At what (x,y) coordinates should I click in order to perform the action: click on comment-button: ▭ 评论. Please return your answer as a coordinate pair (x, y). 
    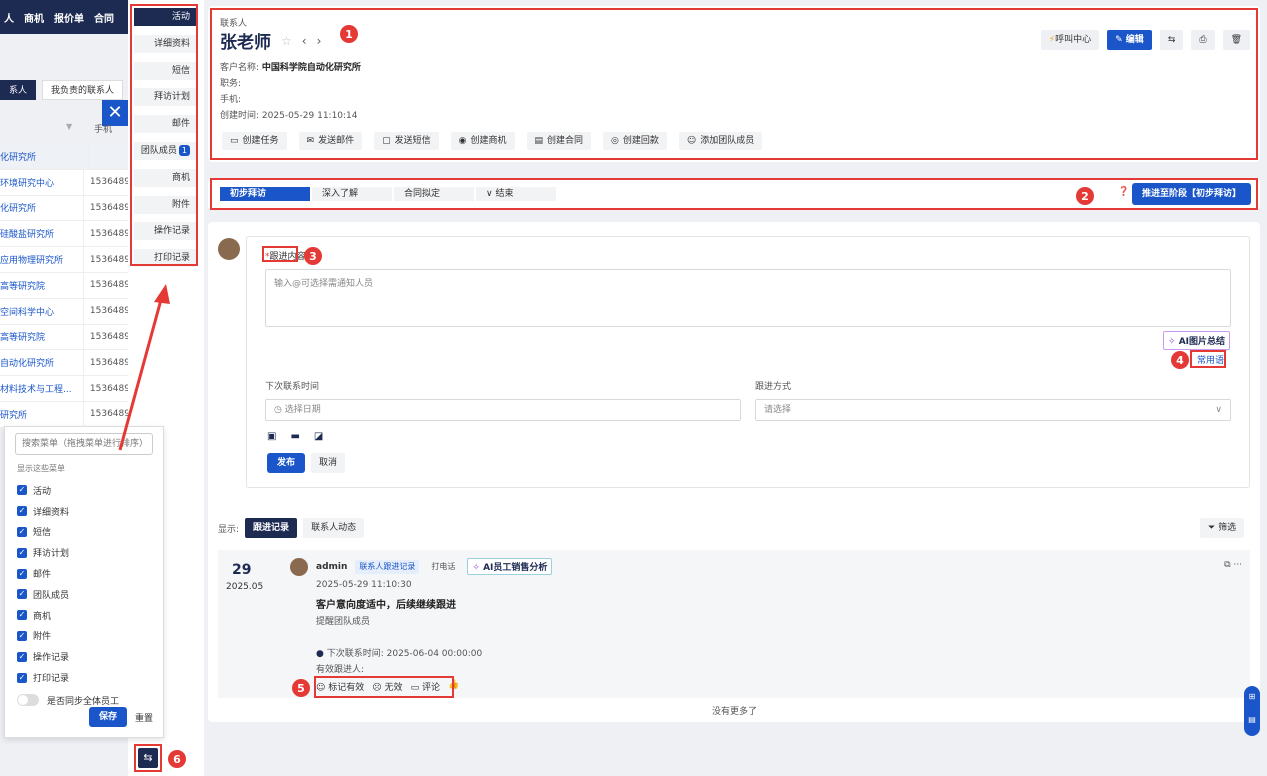
    Looking at the image, I should click on (425, 686).